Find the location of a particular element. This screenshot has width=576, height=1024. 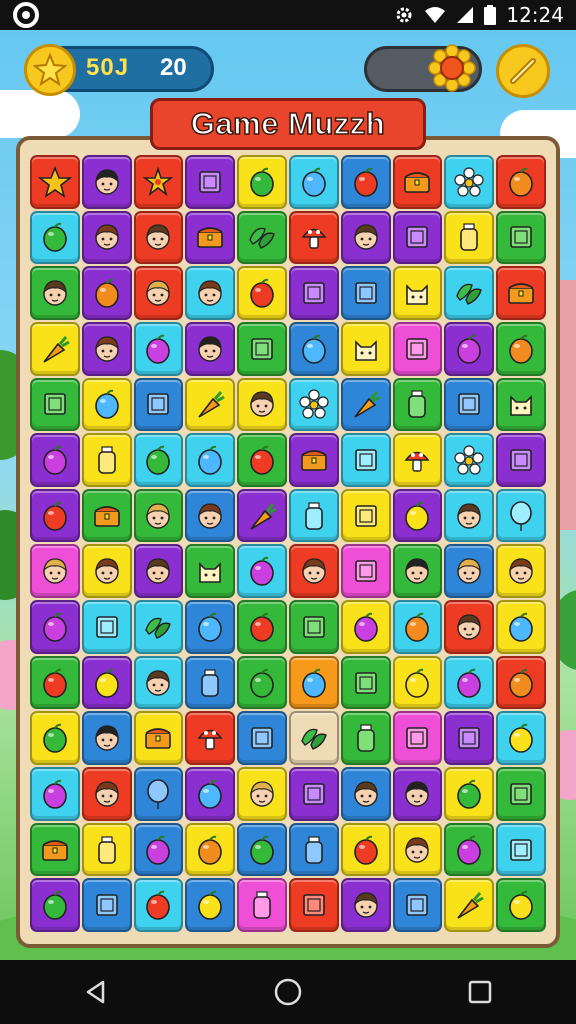

recents-button is located at coordinates (480, 992).